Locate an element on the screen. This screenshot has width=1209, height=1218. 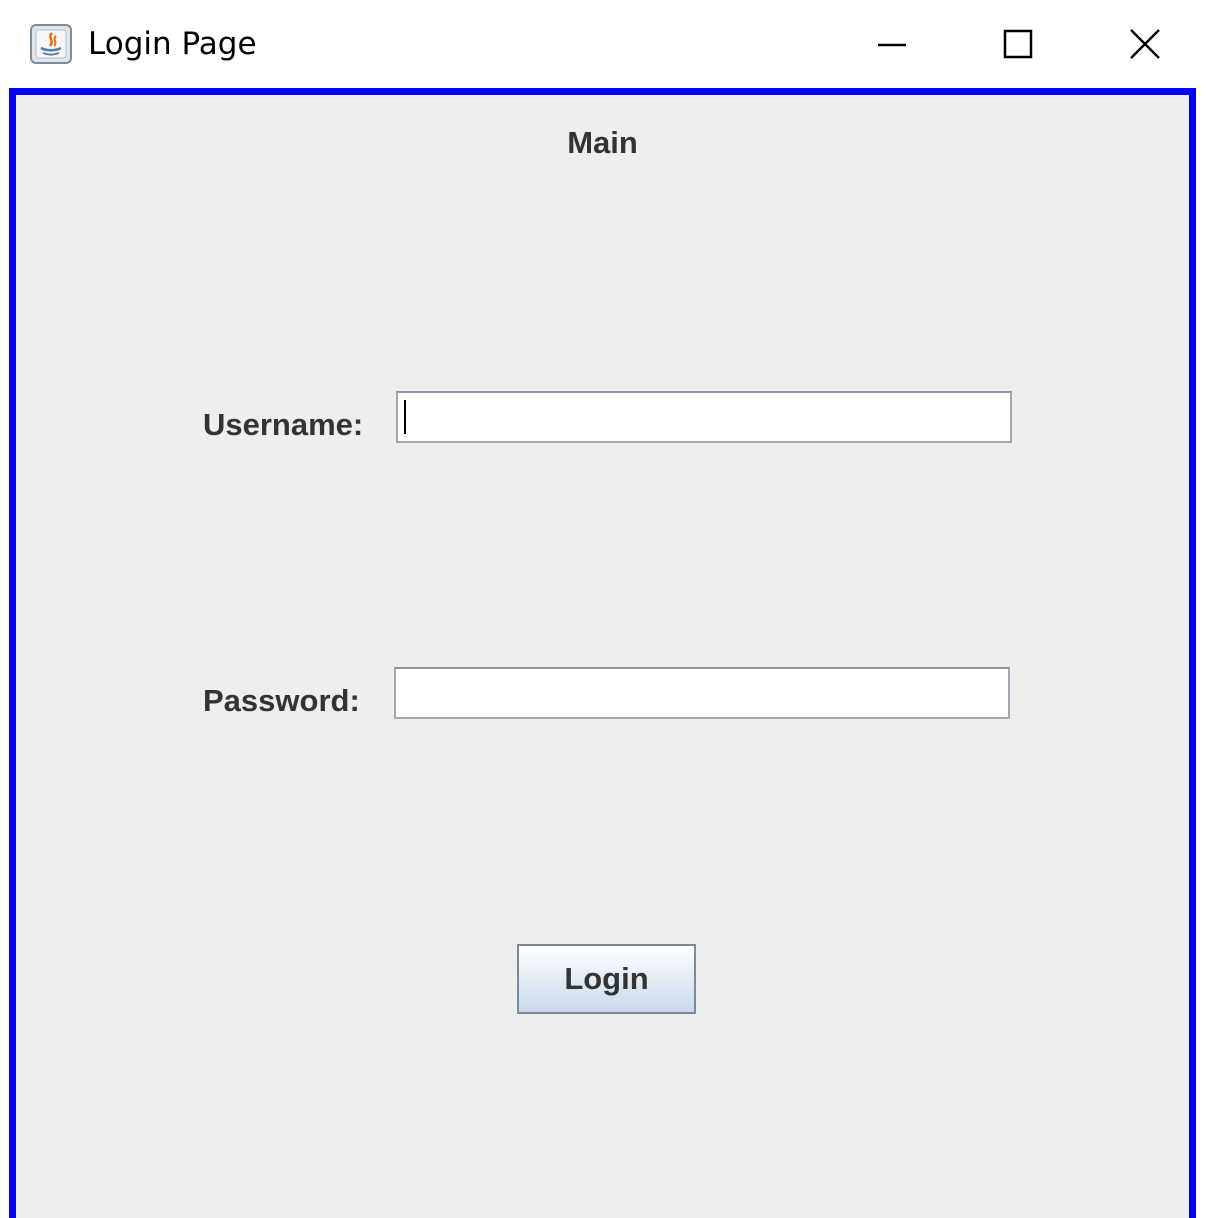
password-field is located at coordinates (702, 693).